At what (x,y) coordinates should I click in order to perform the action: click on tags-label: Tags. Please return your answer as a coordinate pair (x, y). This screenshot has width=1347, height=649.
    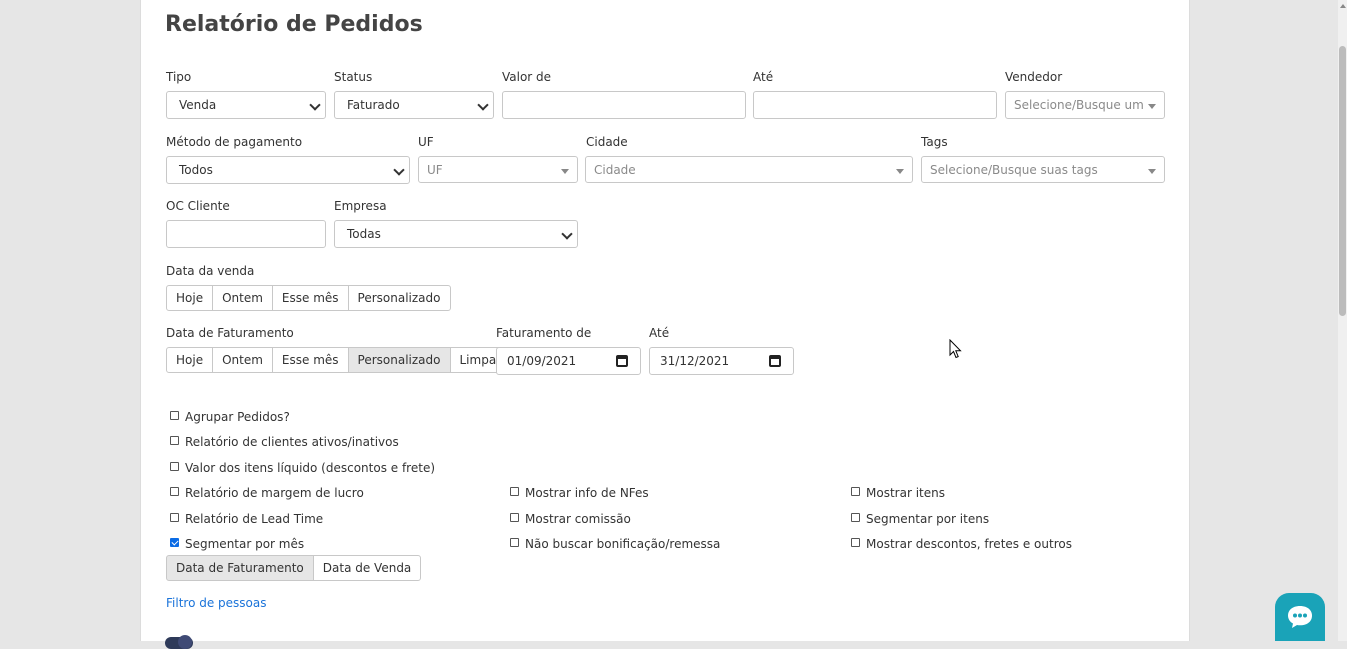
    Looking at the image, I should click on (934, 142).